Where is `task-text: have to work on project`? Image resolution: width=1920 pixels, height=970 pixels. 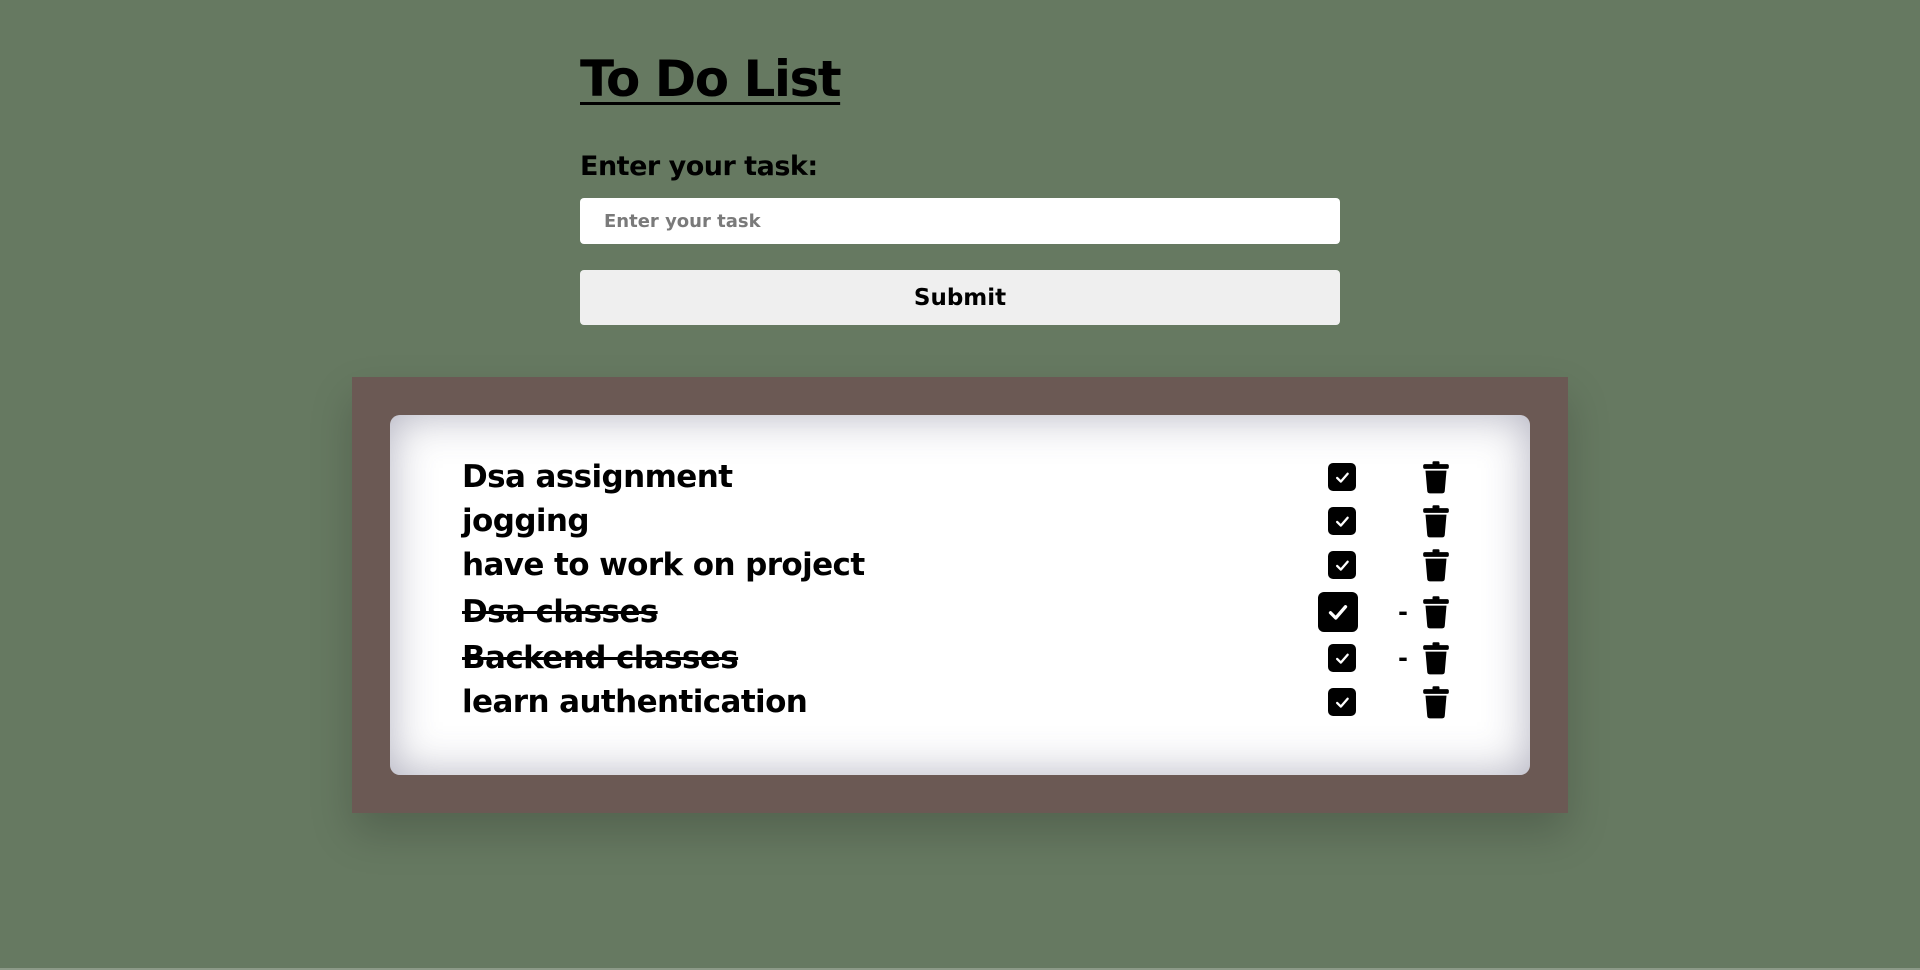 task-text: have to work on project is located at coordinates (663, 565).